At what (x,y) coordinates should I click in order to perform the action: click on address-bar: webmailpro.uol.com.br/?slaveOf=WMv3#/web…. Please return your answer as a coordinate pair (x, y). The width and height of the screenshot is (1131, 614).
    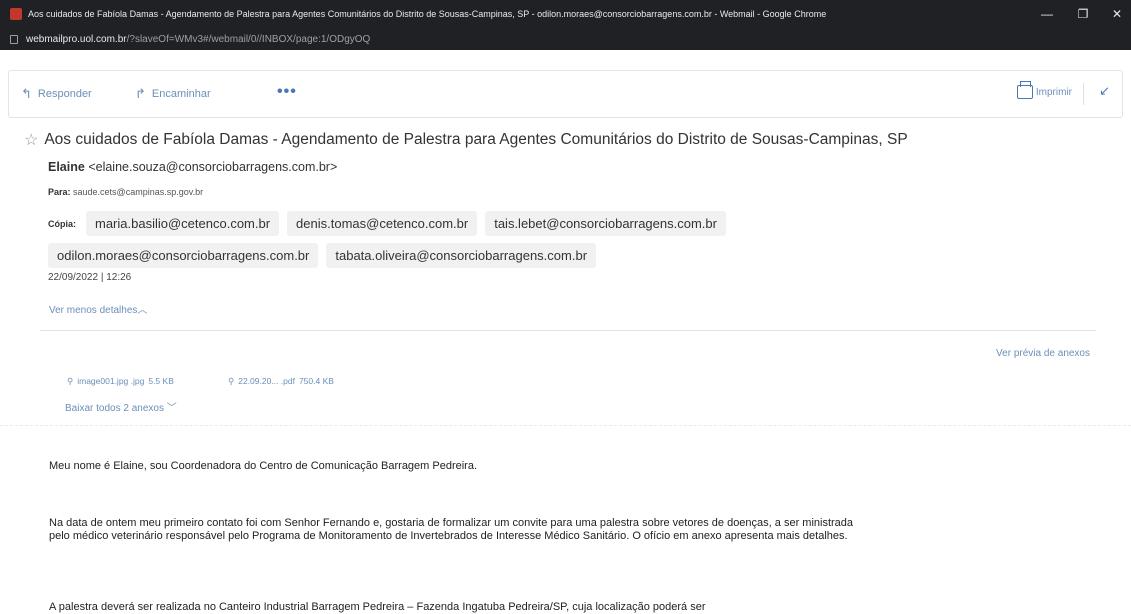
    Looking at the image, I should click on (565, 39).